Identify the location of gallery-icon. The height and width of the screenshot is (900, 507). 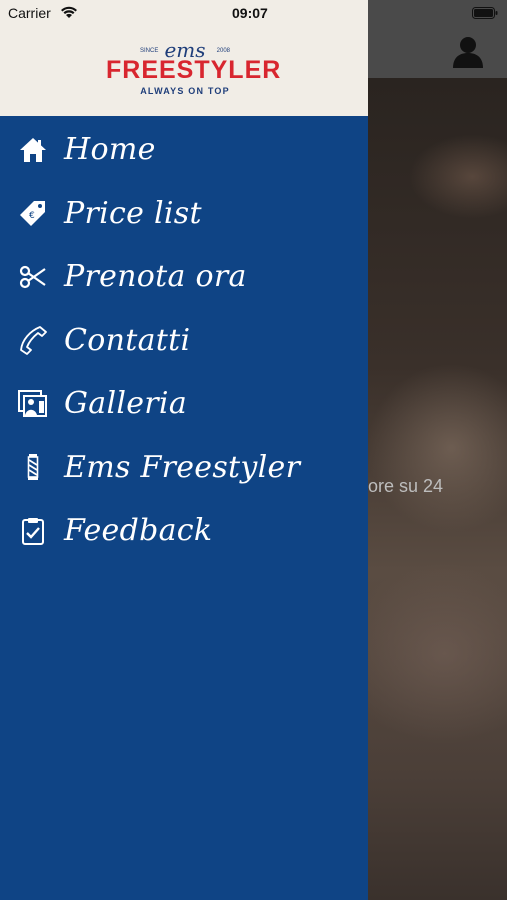
(33, 404).